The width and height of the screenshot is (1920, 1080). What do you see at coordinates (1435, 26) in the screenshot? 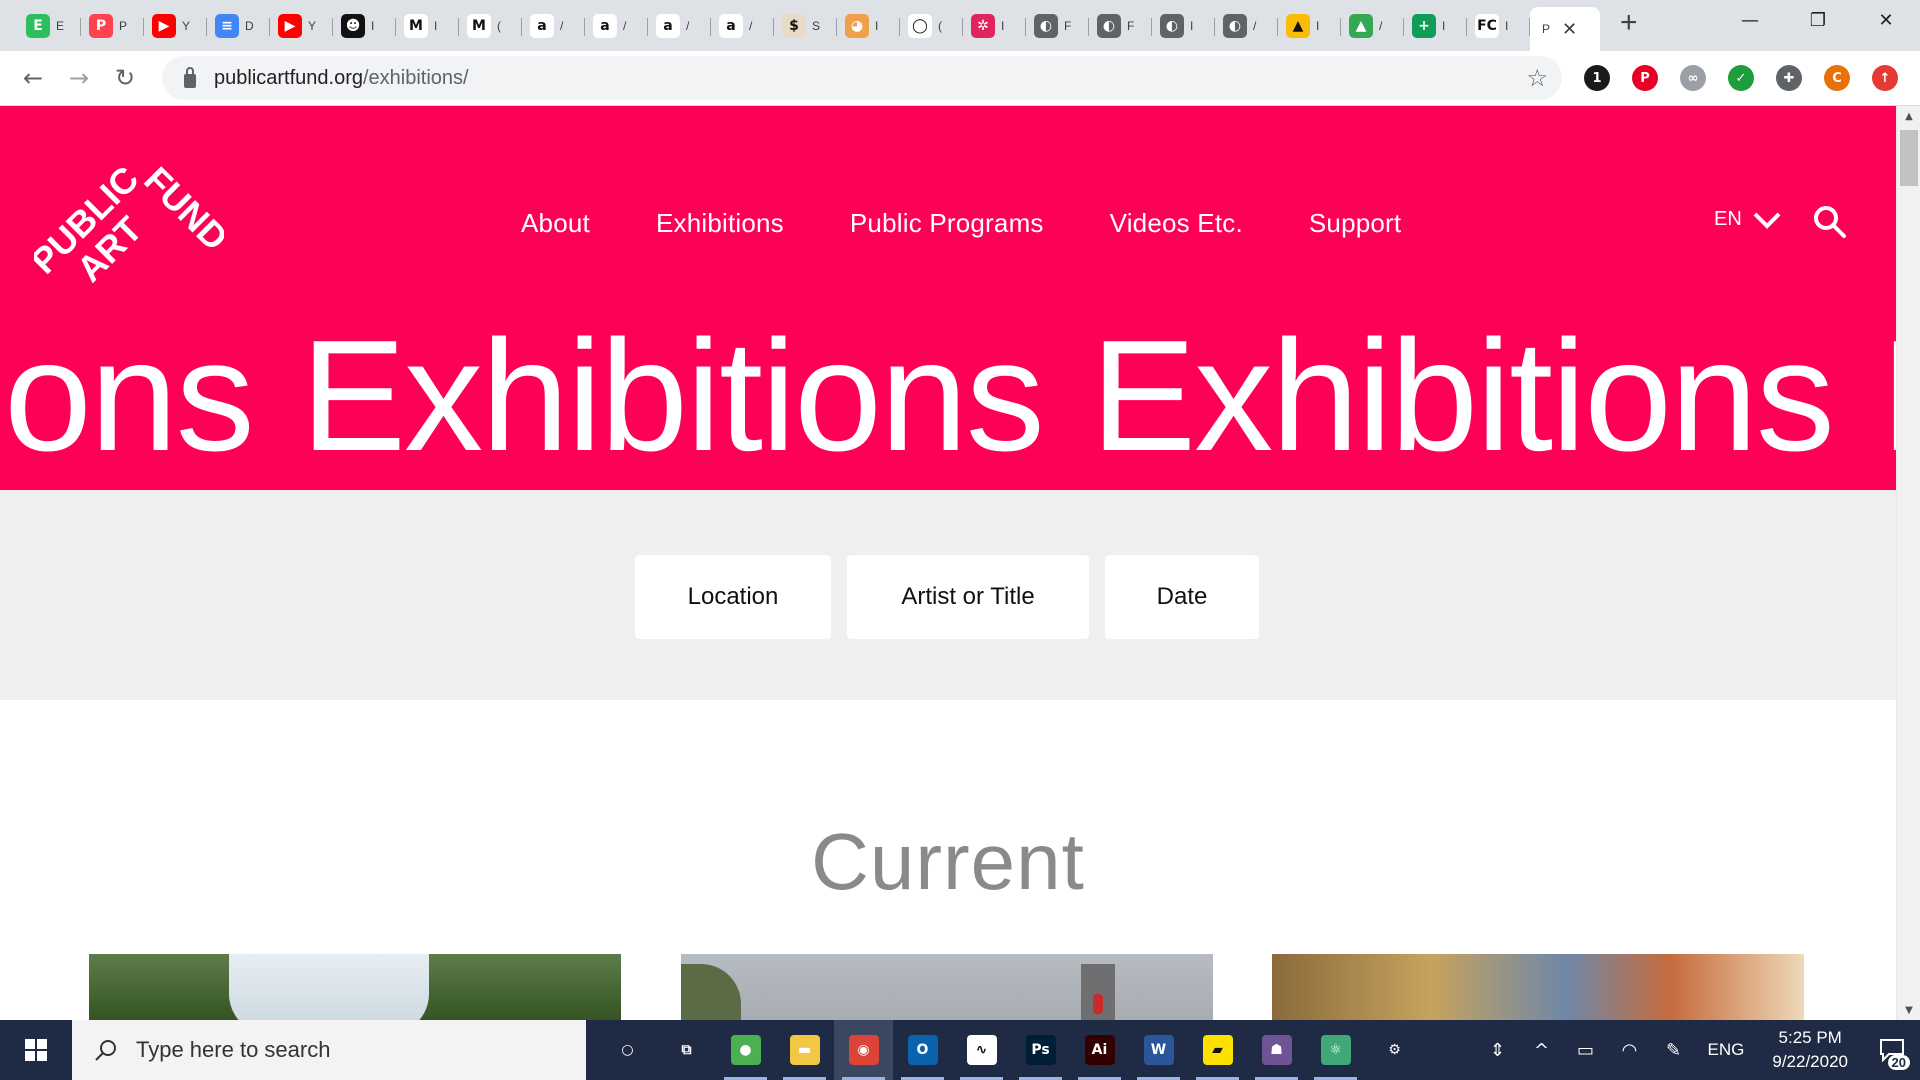
I see `browser-tab: + I` at bounding box center [1435, 26].